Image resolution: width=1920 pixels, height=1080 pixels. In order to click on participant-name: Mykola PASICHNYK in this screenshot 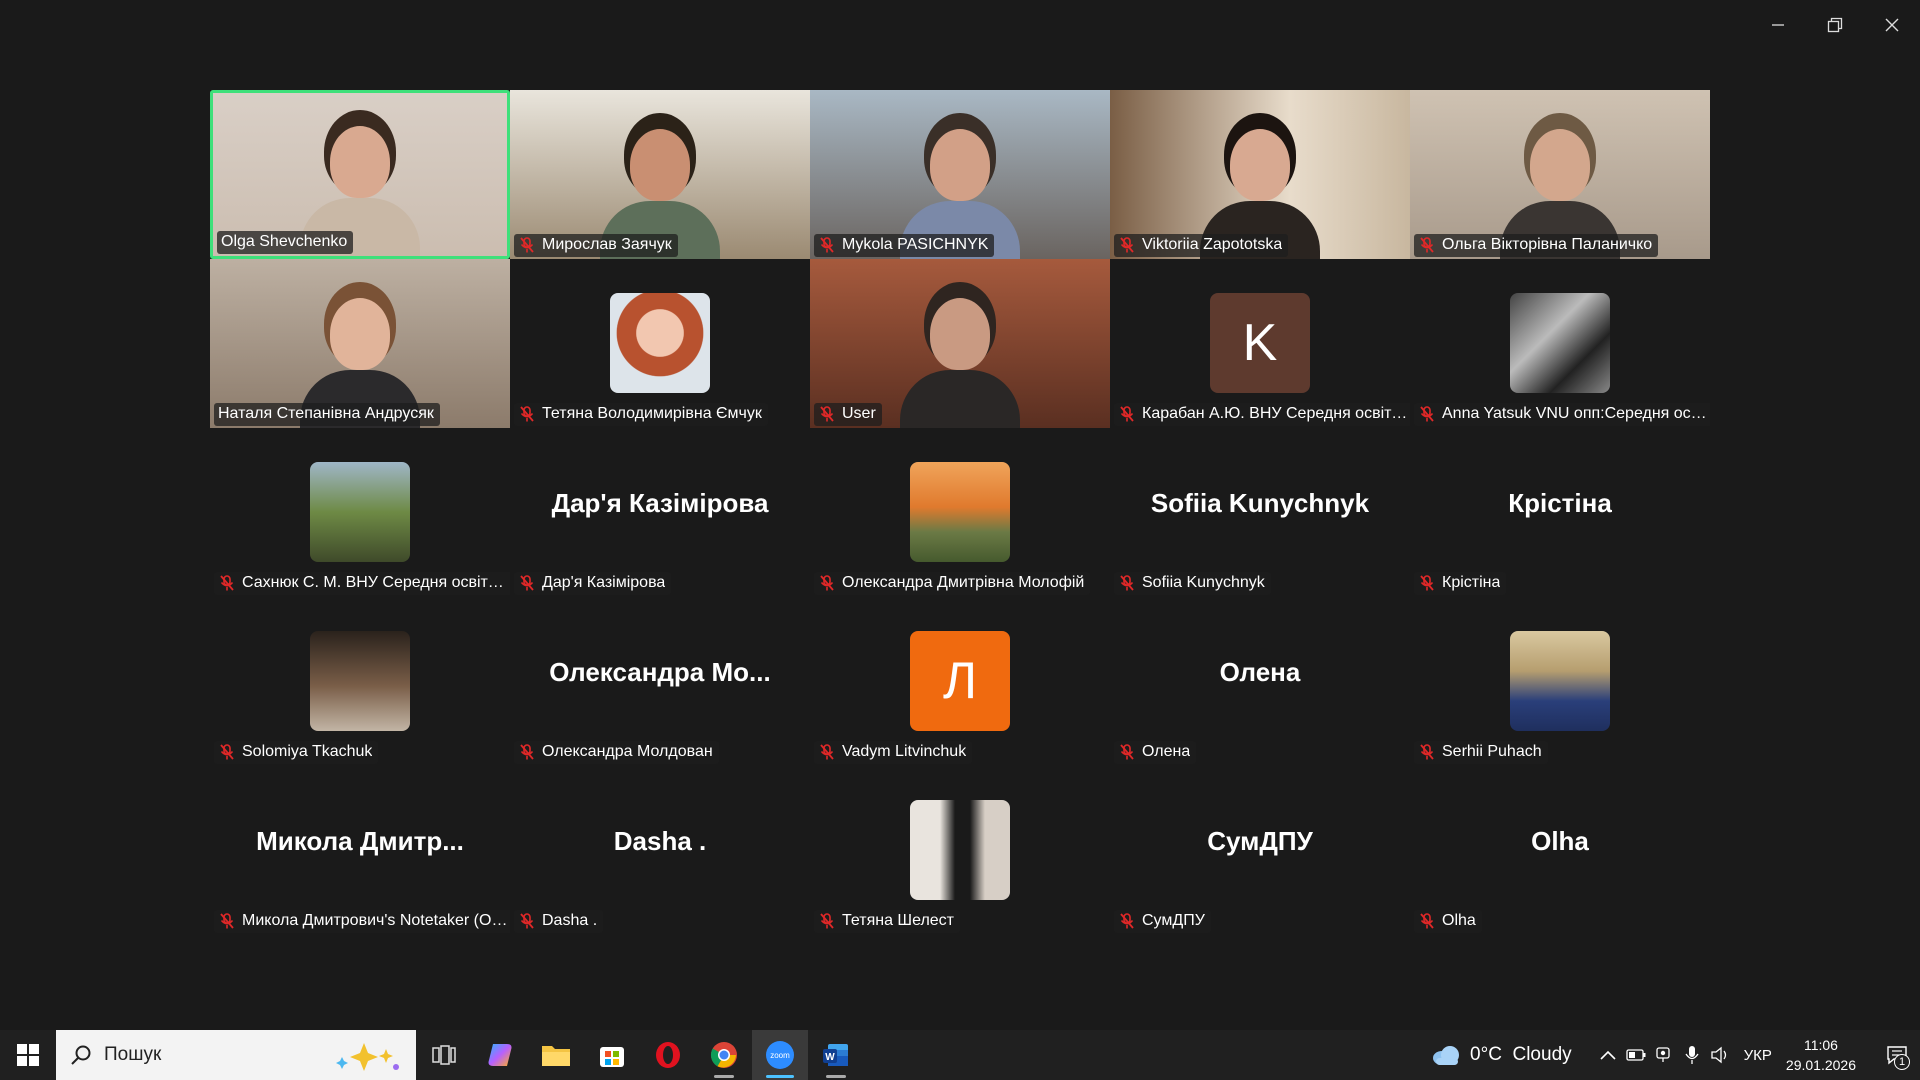, I will do `click(915, 244)`.